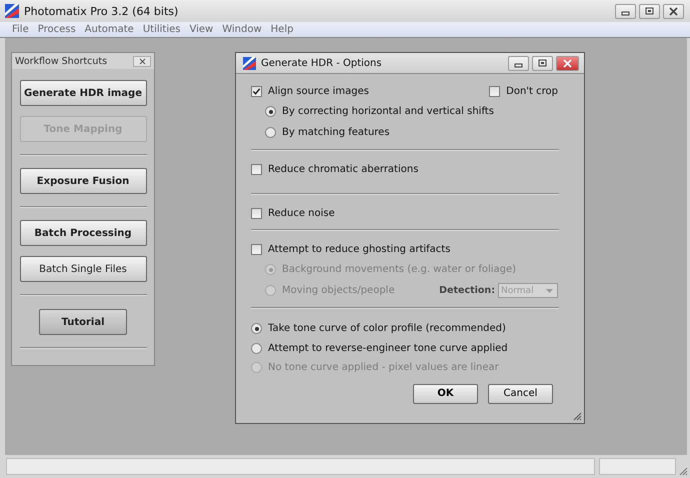 Image resolution: width=690 pixels, height=478 pixels. I want to click on menu-item: Process, so click(57, 29).